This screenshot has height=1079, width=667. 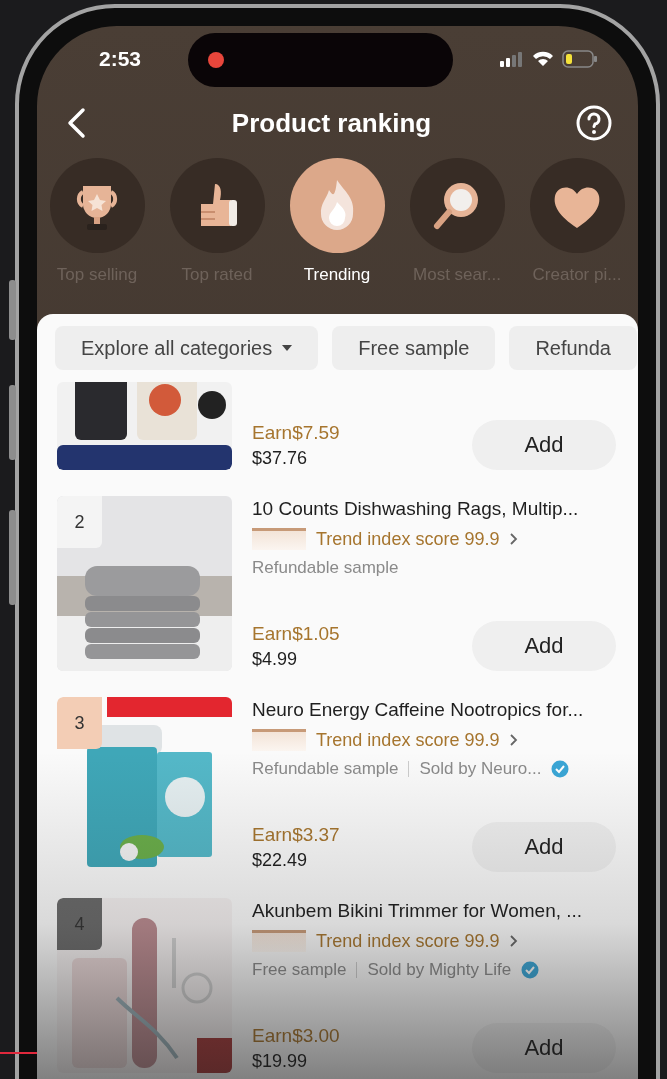 I want to click on earn-amount: Earn$3.37, so click(x=296, y=834).